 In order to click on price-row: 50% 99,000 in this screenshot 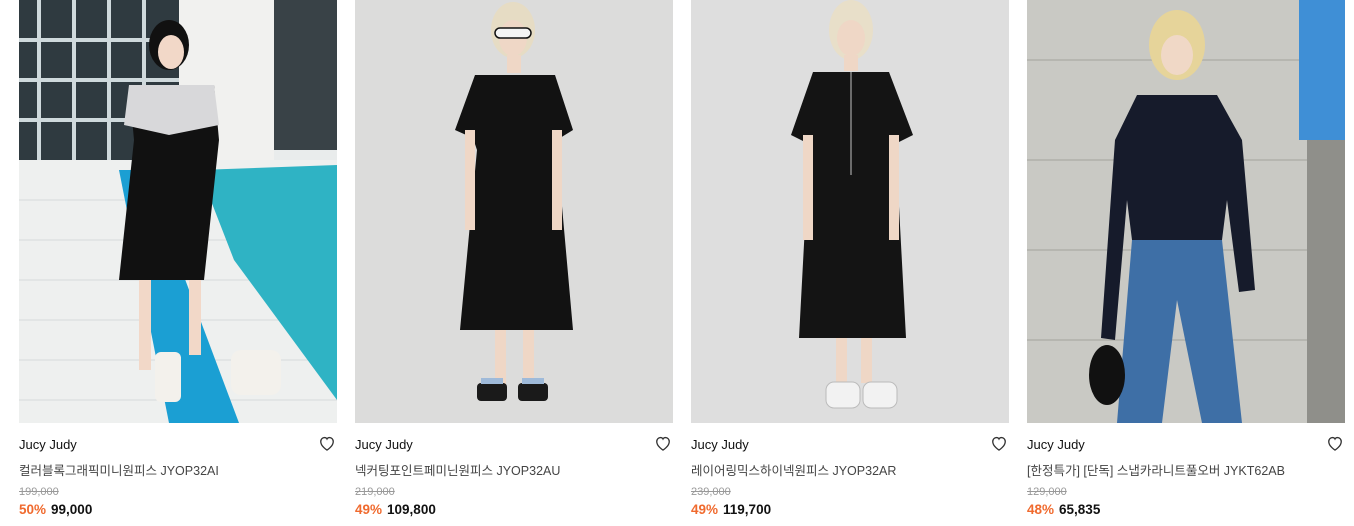, I will do `click(55, 509)`.